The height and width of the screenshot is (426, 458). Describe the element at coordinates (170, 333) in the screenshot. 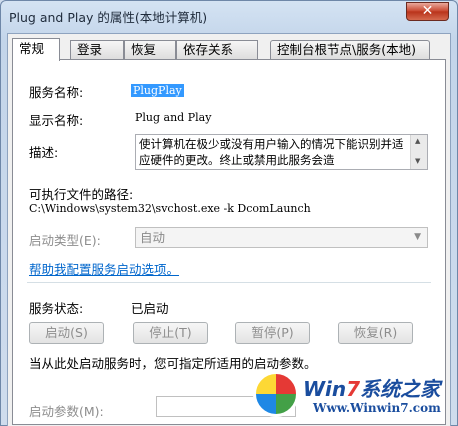

I see `stop-button: 停止(T)` at that location.